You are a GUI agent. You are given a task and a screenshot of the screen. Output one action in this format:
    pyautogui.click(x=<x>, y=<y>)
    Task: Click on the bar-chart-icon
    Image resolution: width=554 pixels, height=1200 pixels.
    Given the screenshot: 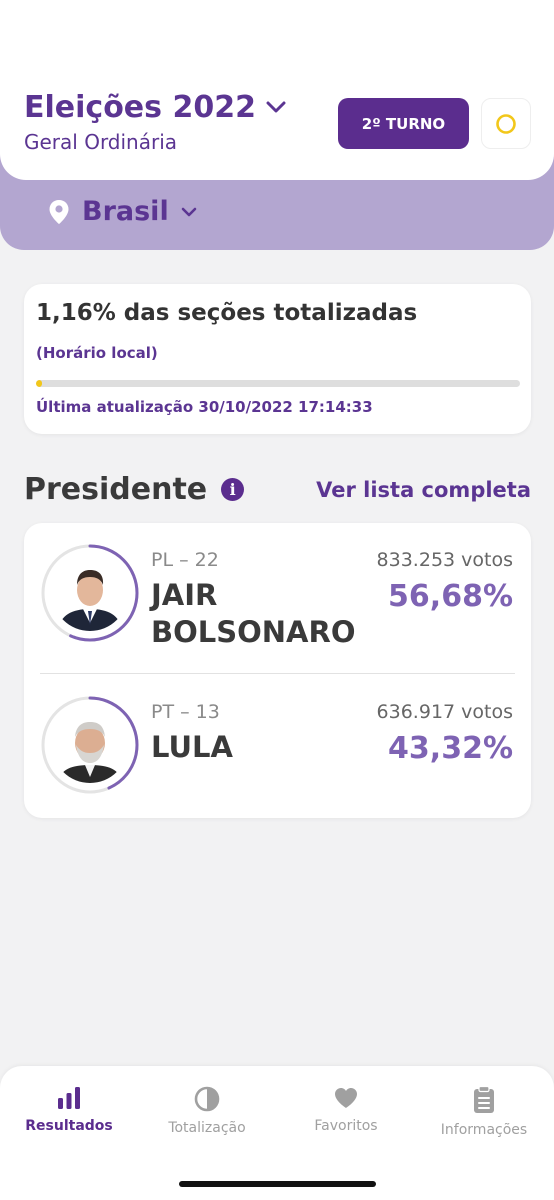 What is the action you would take?
    pyautogui.click(x=69, y=1098)
    